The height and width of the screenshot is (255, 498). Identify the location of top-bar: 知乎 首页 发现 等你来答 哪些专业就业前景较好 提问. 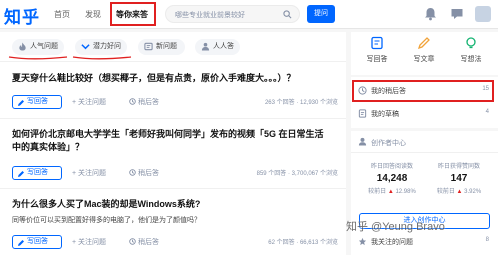
(249, 14).